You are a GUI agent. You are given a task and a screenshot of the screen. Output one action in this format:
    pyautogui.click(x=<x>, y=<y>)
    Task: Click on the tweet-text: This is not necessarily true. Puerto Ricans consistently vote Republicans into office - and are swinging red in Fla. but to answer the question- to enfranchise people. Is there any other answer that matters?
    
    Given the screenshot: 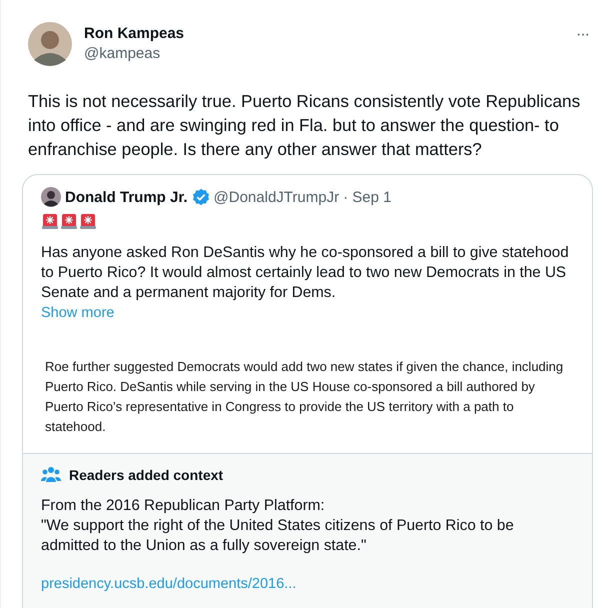 What is the action you would take?
    pyautogui.click(x=305, y=125)
    